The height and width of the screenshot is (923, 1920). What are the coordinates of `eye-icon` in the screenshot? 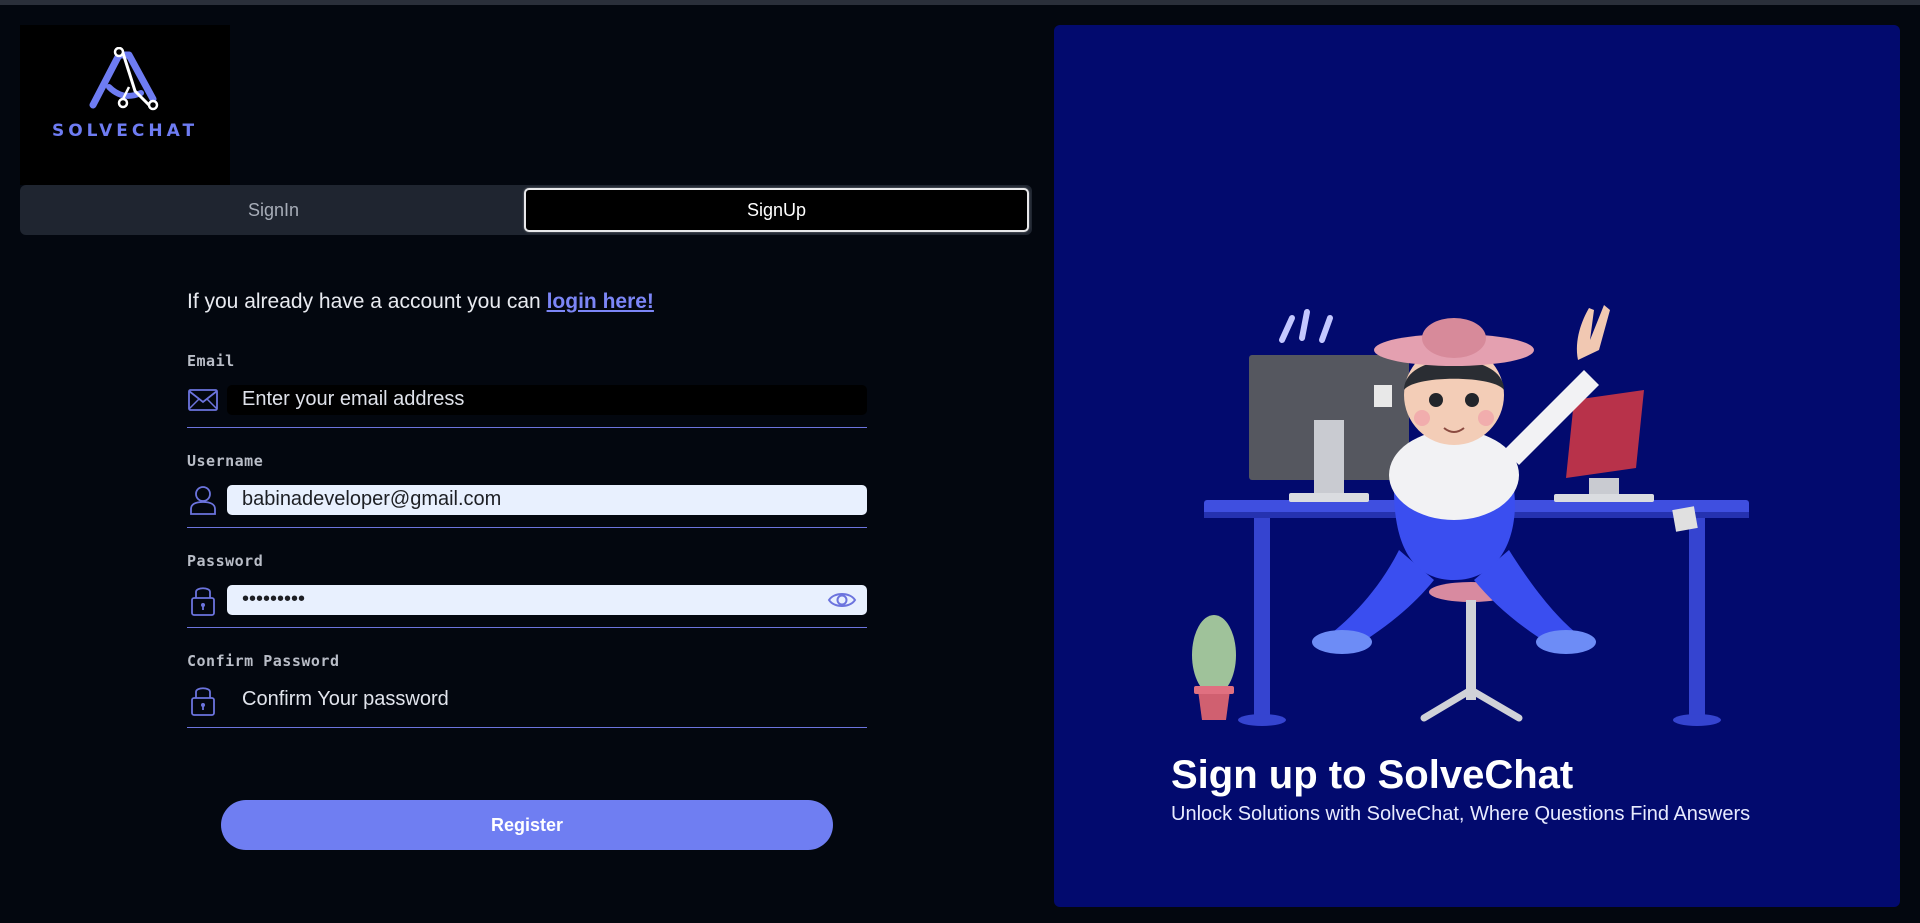 It's located at (842, 603).